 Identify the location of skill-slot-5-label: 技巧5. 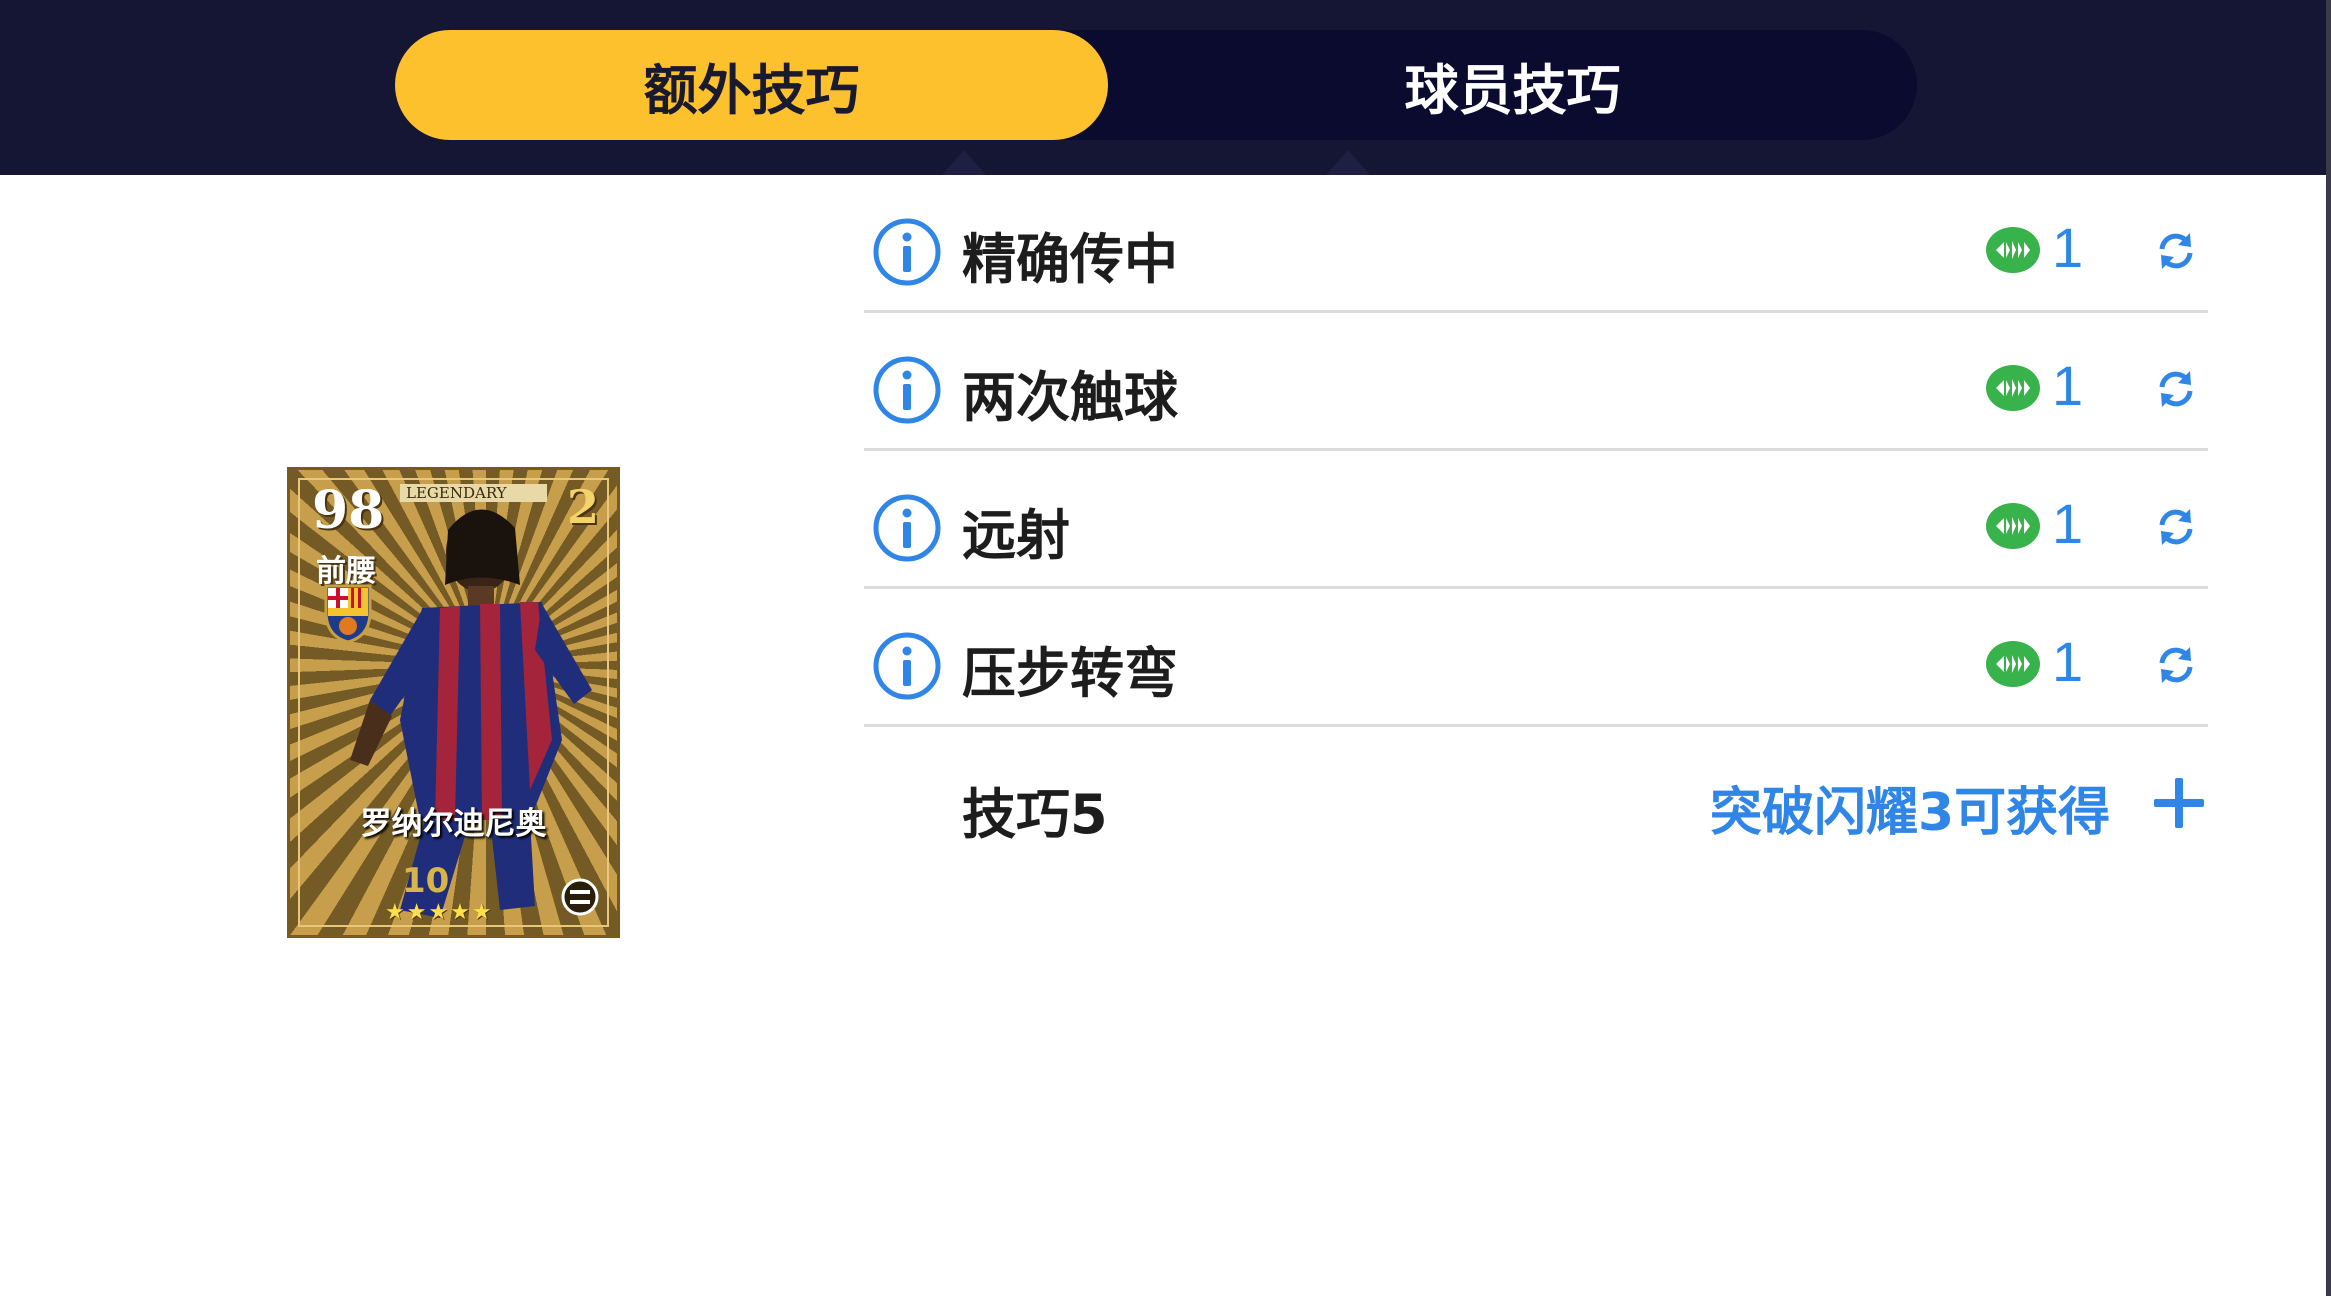
(1035, 814).